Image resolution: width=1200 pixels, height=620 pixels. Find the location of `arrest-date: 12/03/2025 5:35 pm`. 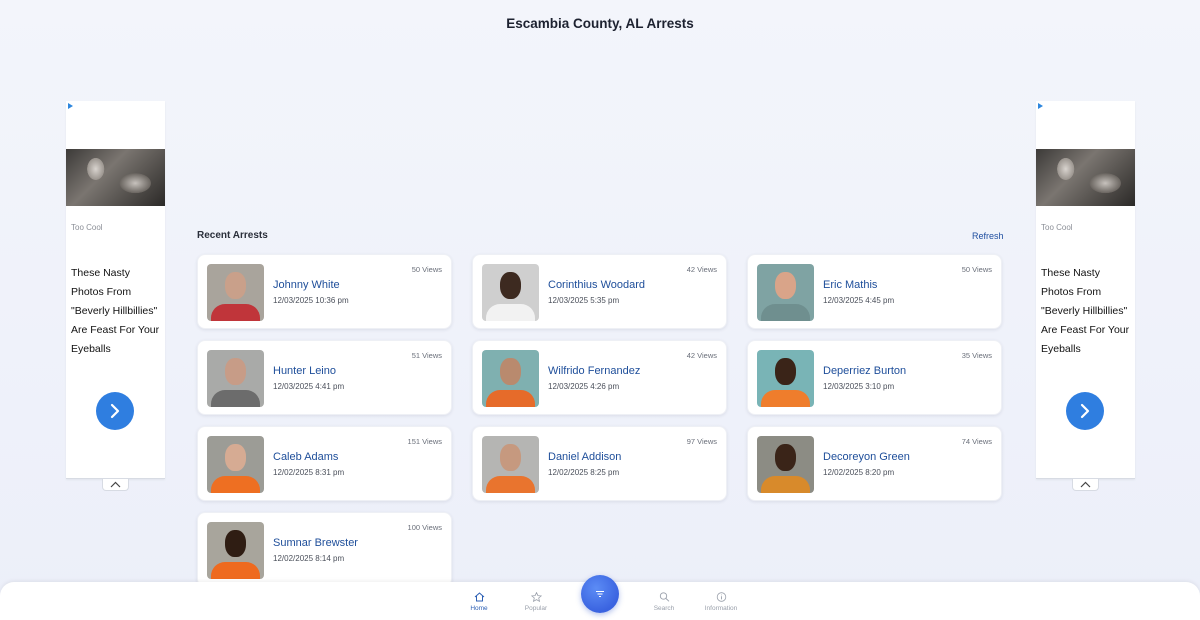

arrest-date: 12/03/2025 5:35 pm is located at coordinates (584, 300).